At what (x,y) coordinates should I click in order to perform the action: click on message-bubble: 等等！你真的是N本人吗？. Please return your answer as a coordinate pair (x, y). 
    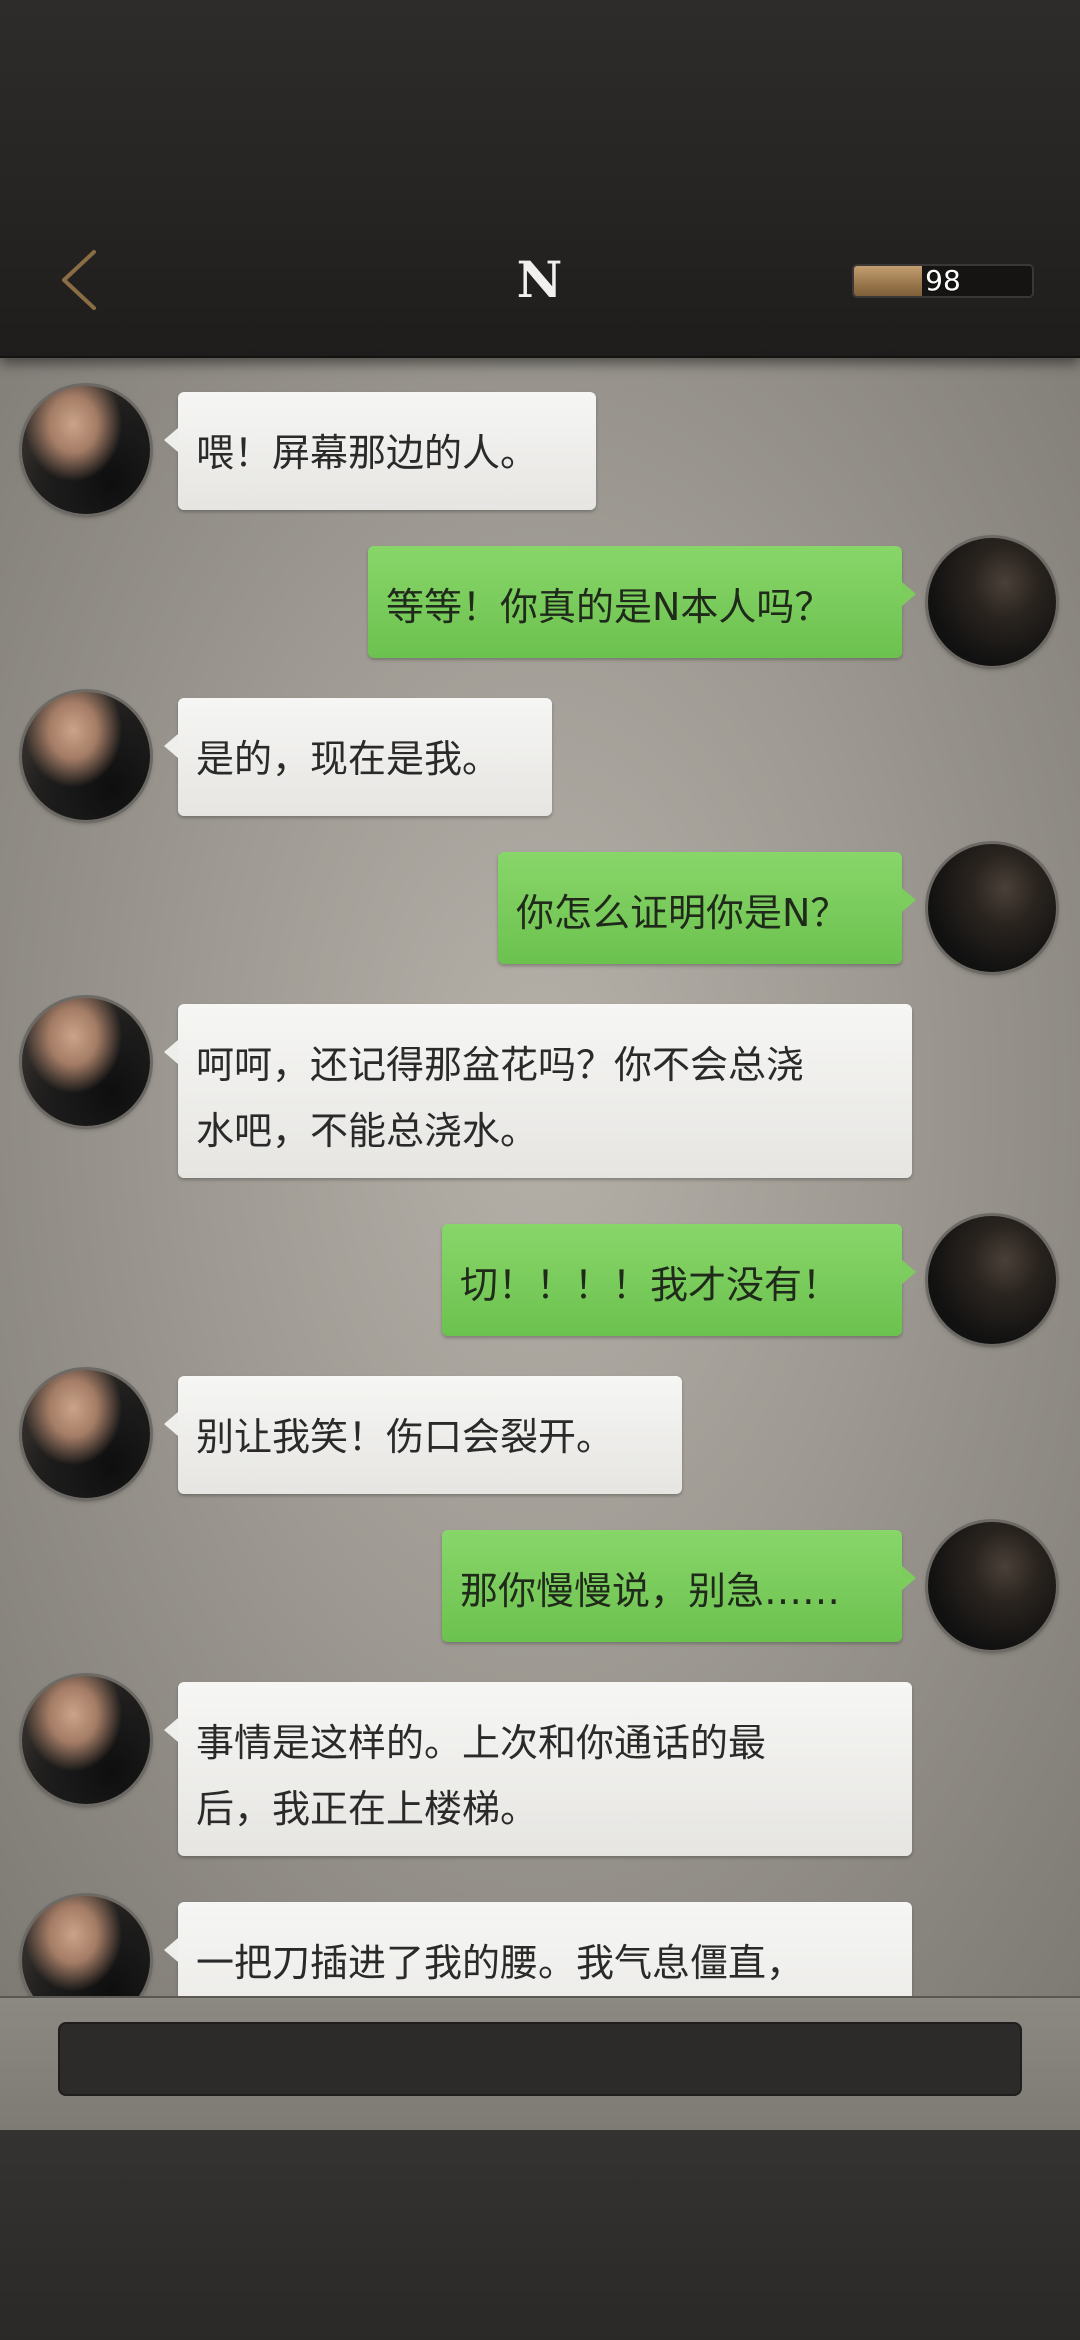
    Looking at the image, I should click on (642, 602).